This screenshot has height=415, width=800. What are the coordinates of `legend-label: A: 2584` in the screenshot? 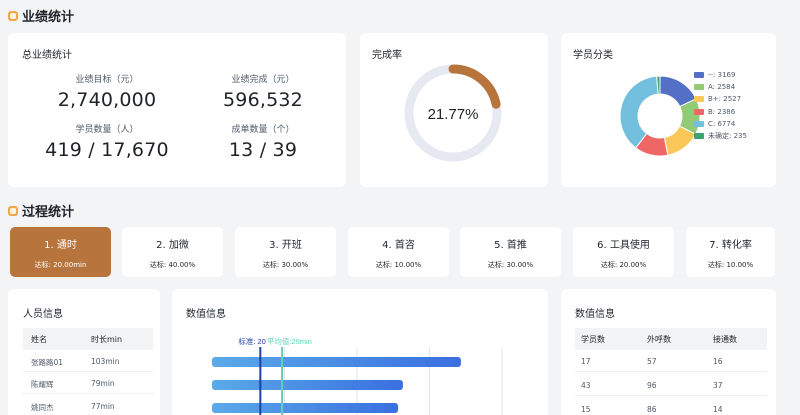 It's located at (722, 87).